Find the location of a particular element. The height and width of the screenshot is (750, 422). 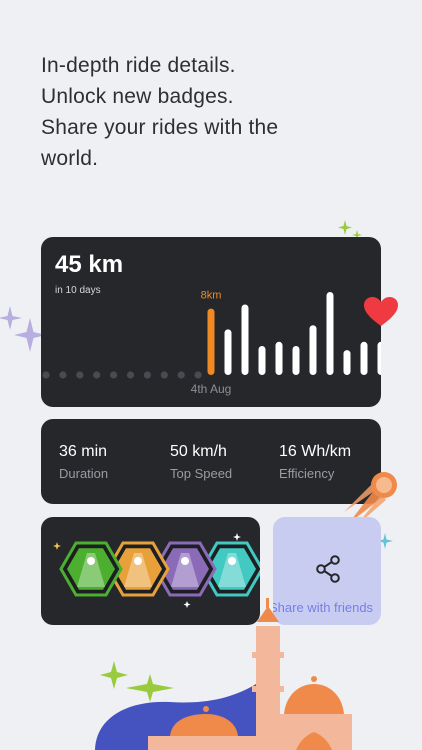

headline-line-2: Unlock new badges. is located at coordinates (137, 96).